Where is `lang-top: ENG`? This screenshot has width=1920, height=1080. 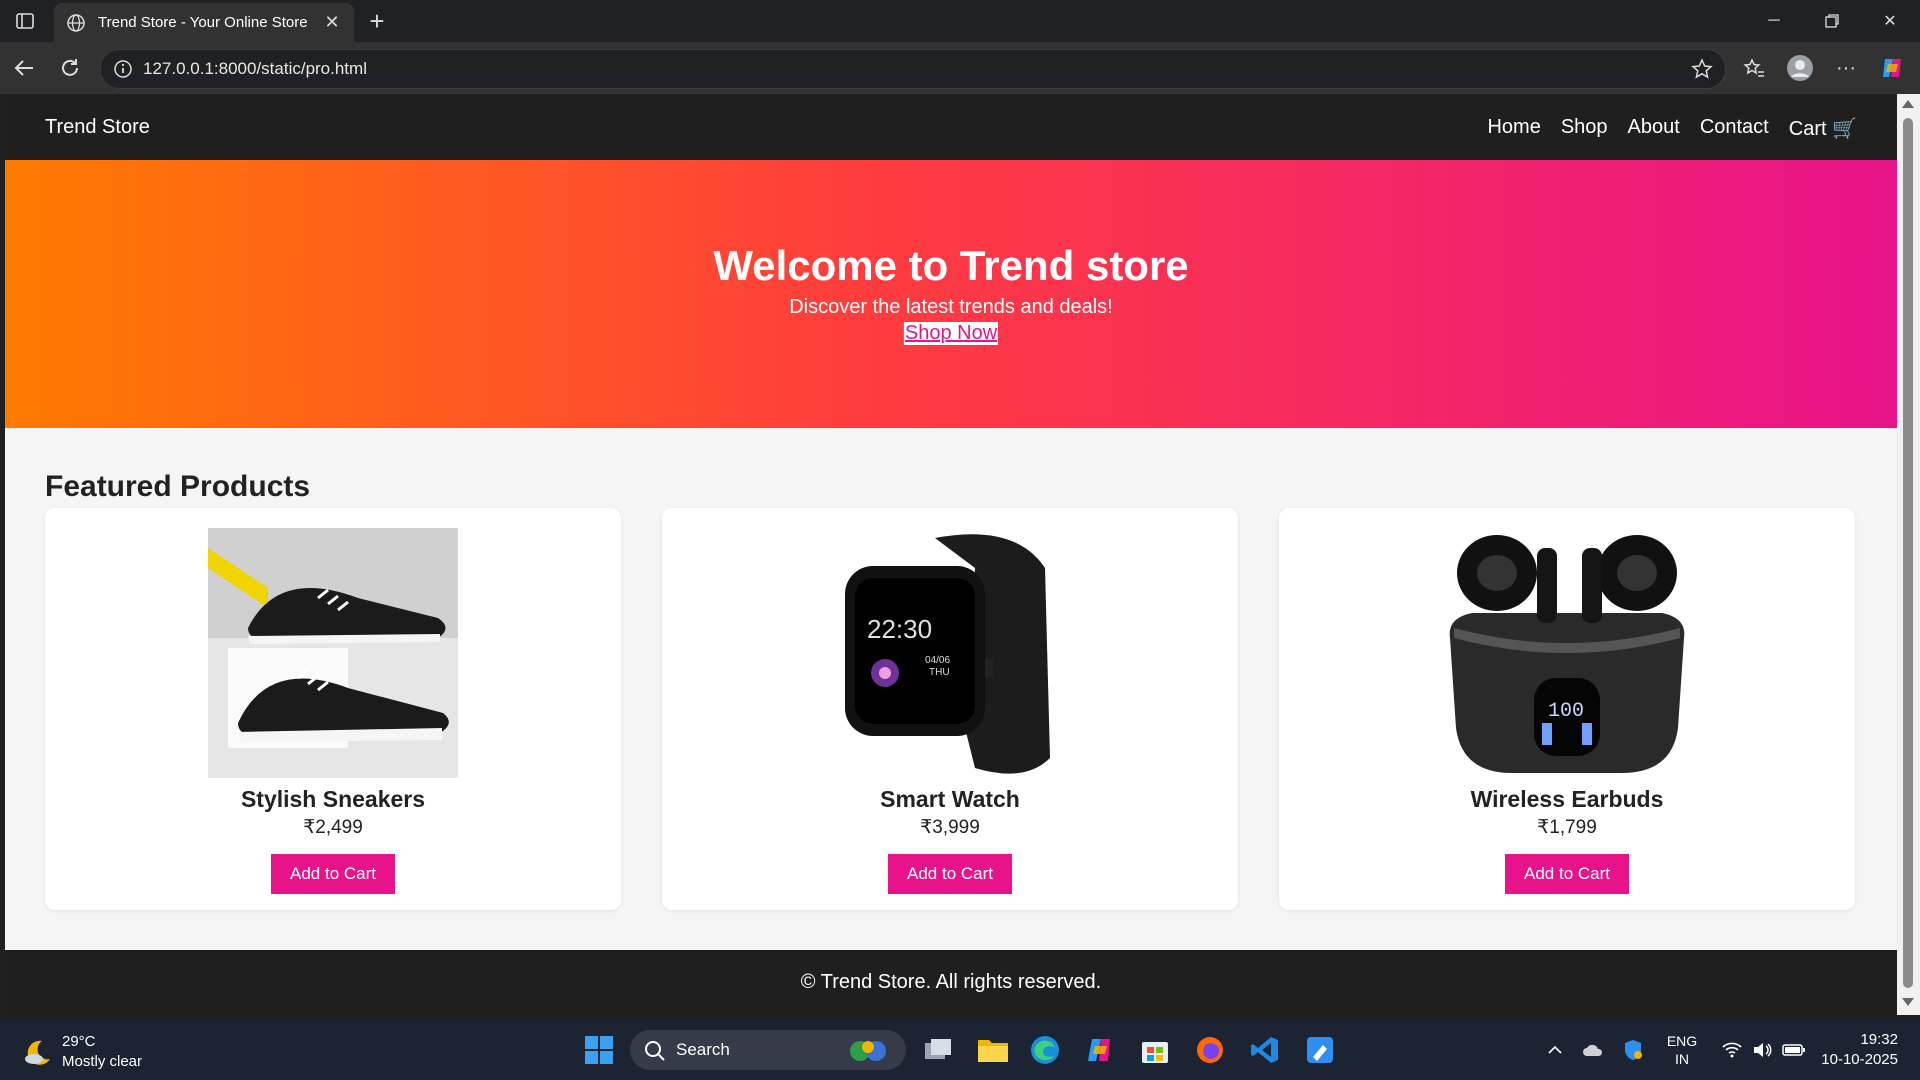
lang-top: ENG is located at coordinates (1682, 1041).